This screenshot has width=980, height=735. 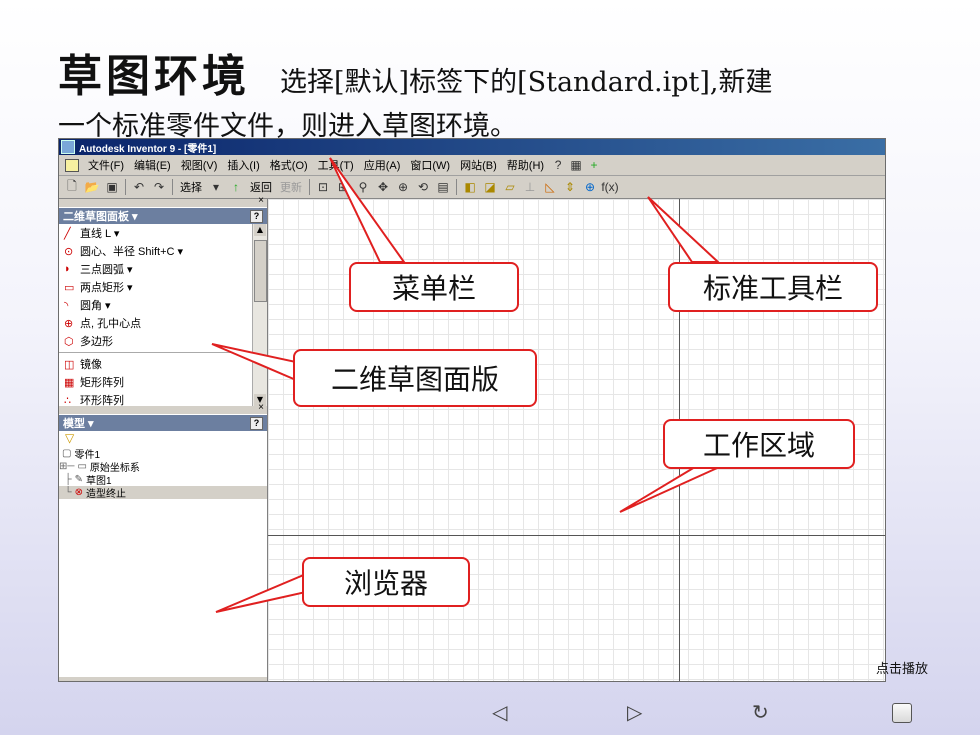 What do you see at coordinates (499, 712) in the screenshot?
I see `previous-icon: ◁` at bounding box center [499, 712].